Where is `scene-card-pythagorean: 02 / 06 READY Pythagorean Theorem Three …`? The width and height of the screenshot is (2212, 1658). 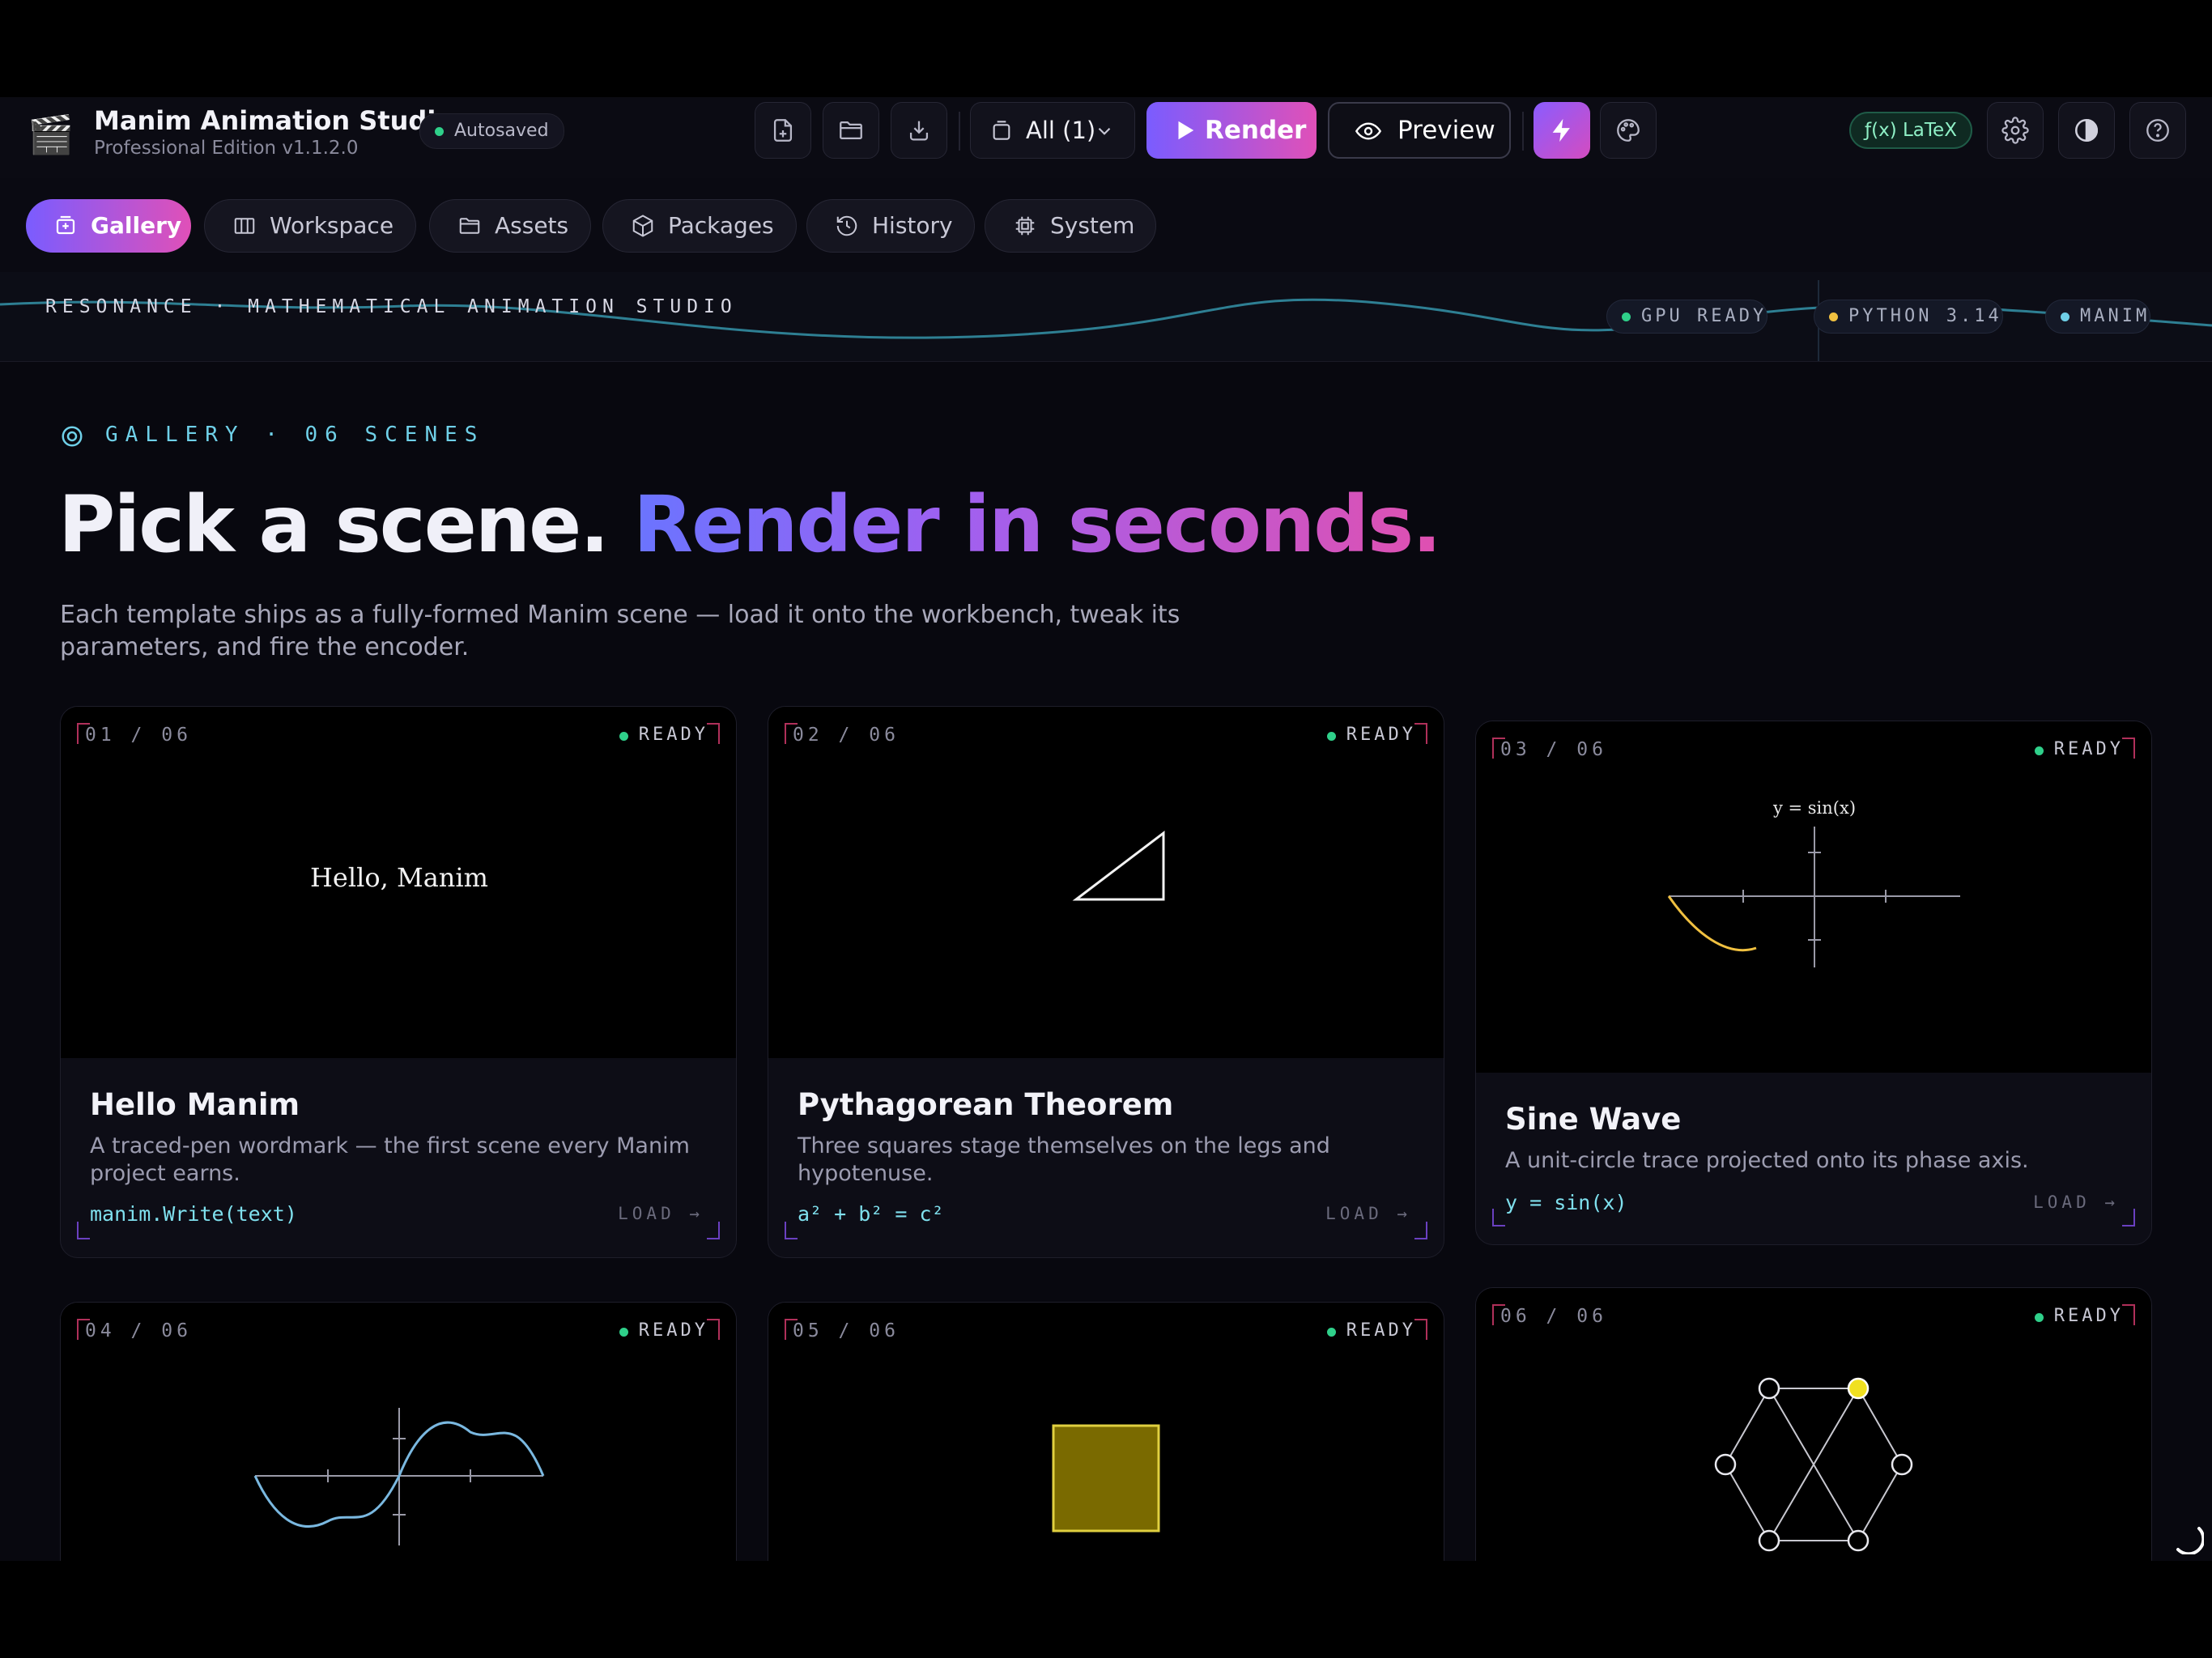 scene-card-pythagorean: 02 / 06 READY Pythagorean Theorem Three … is located at coordinates (1106, 982).